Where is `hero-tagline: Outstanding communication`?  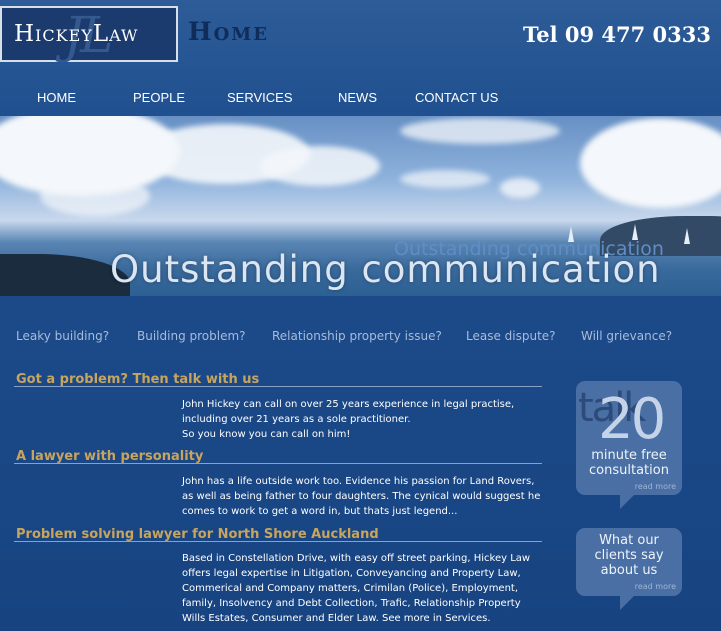
hero-tagline: Outstanding communication is located at coordinates (385, 269).